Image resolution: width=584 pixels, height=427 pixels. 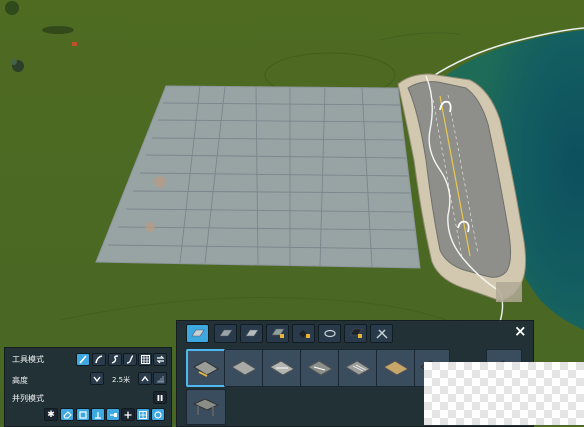 What do you see at coordinates (158, 414) in the screenshot?
I see `circle-icon` at bounding box center [158, 414].